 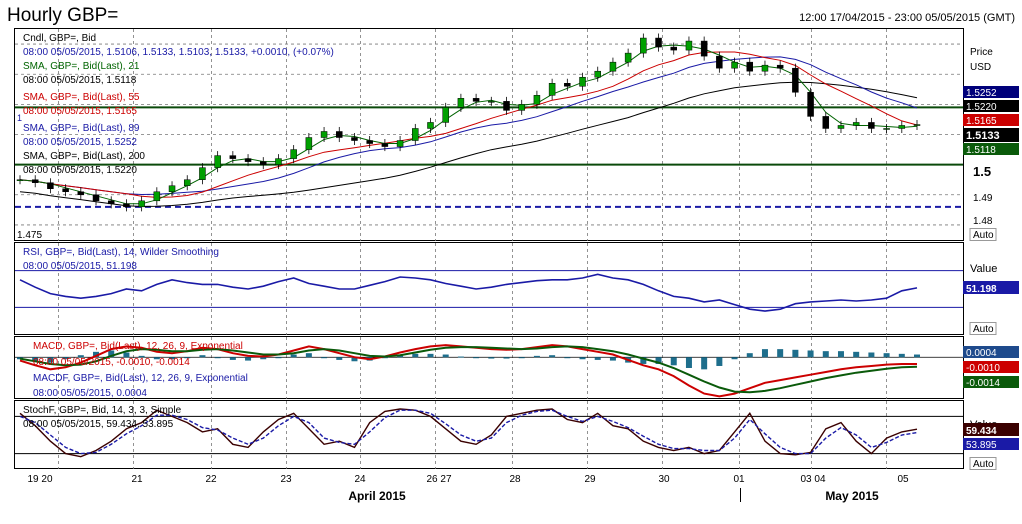 What do you see at coordinates (98, 424) in the screenshot?
I see `stoch-legend-line: 08:00 05/05/2015, 59.434, 53.895` at bounding box center [98, 424].